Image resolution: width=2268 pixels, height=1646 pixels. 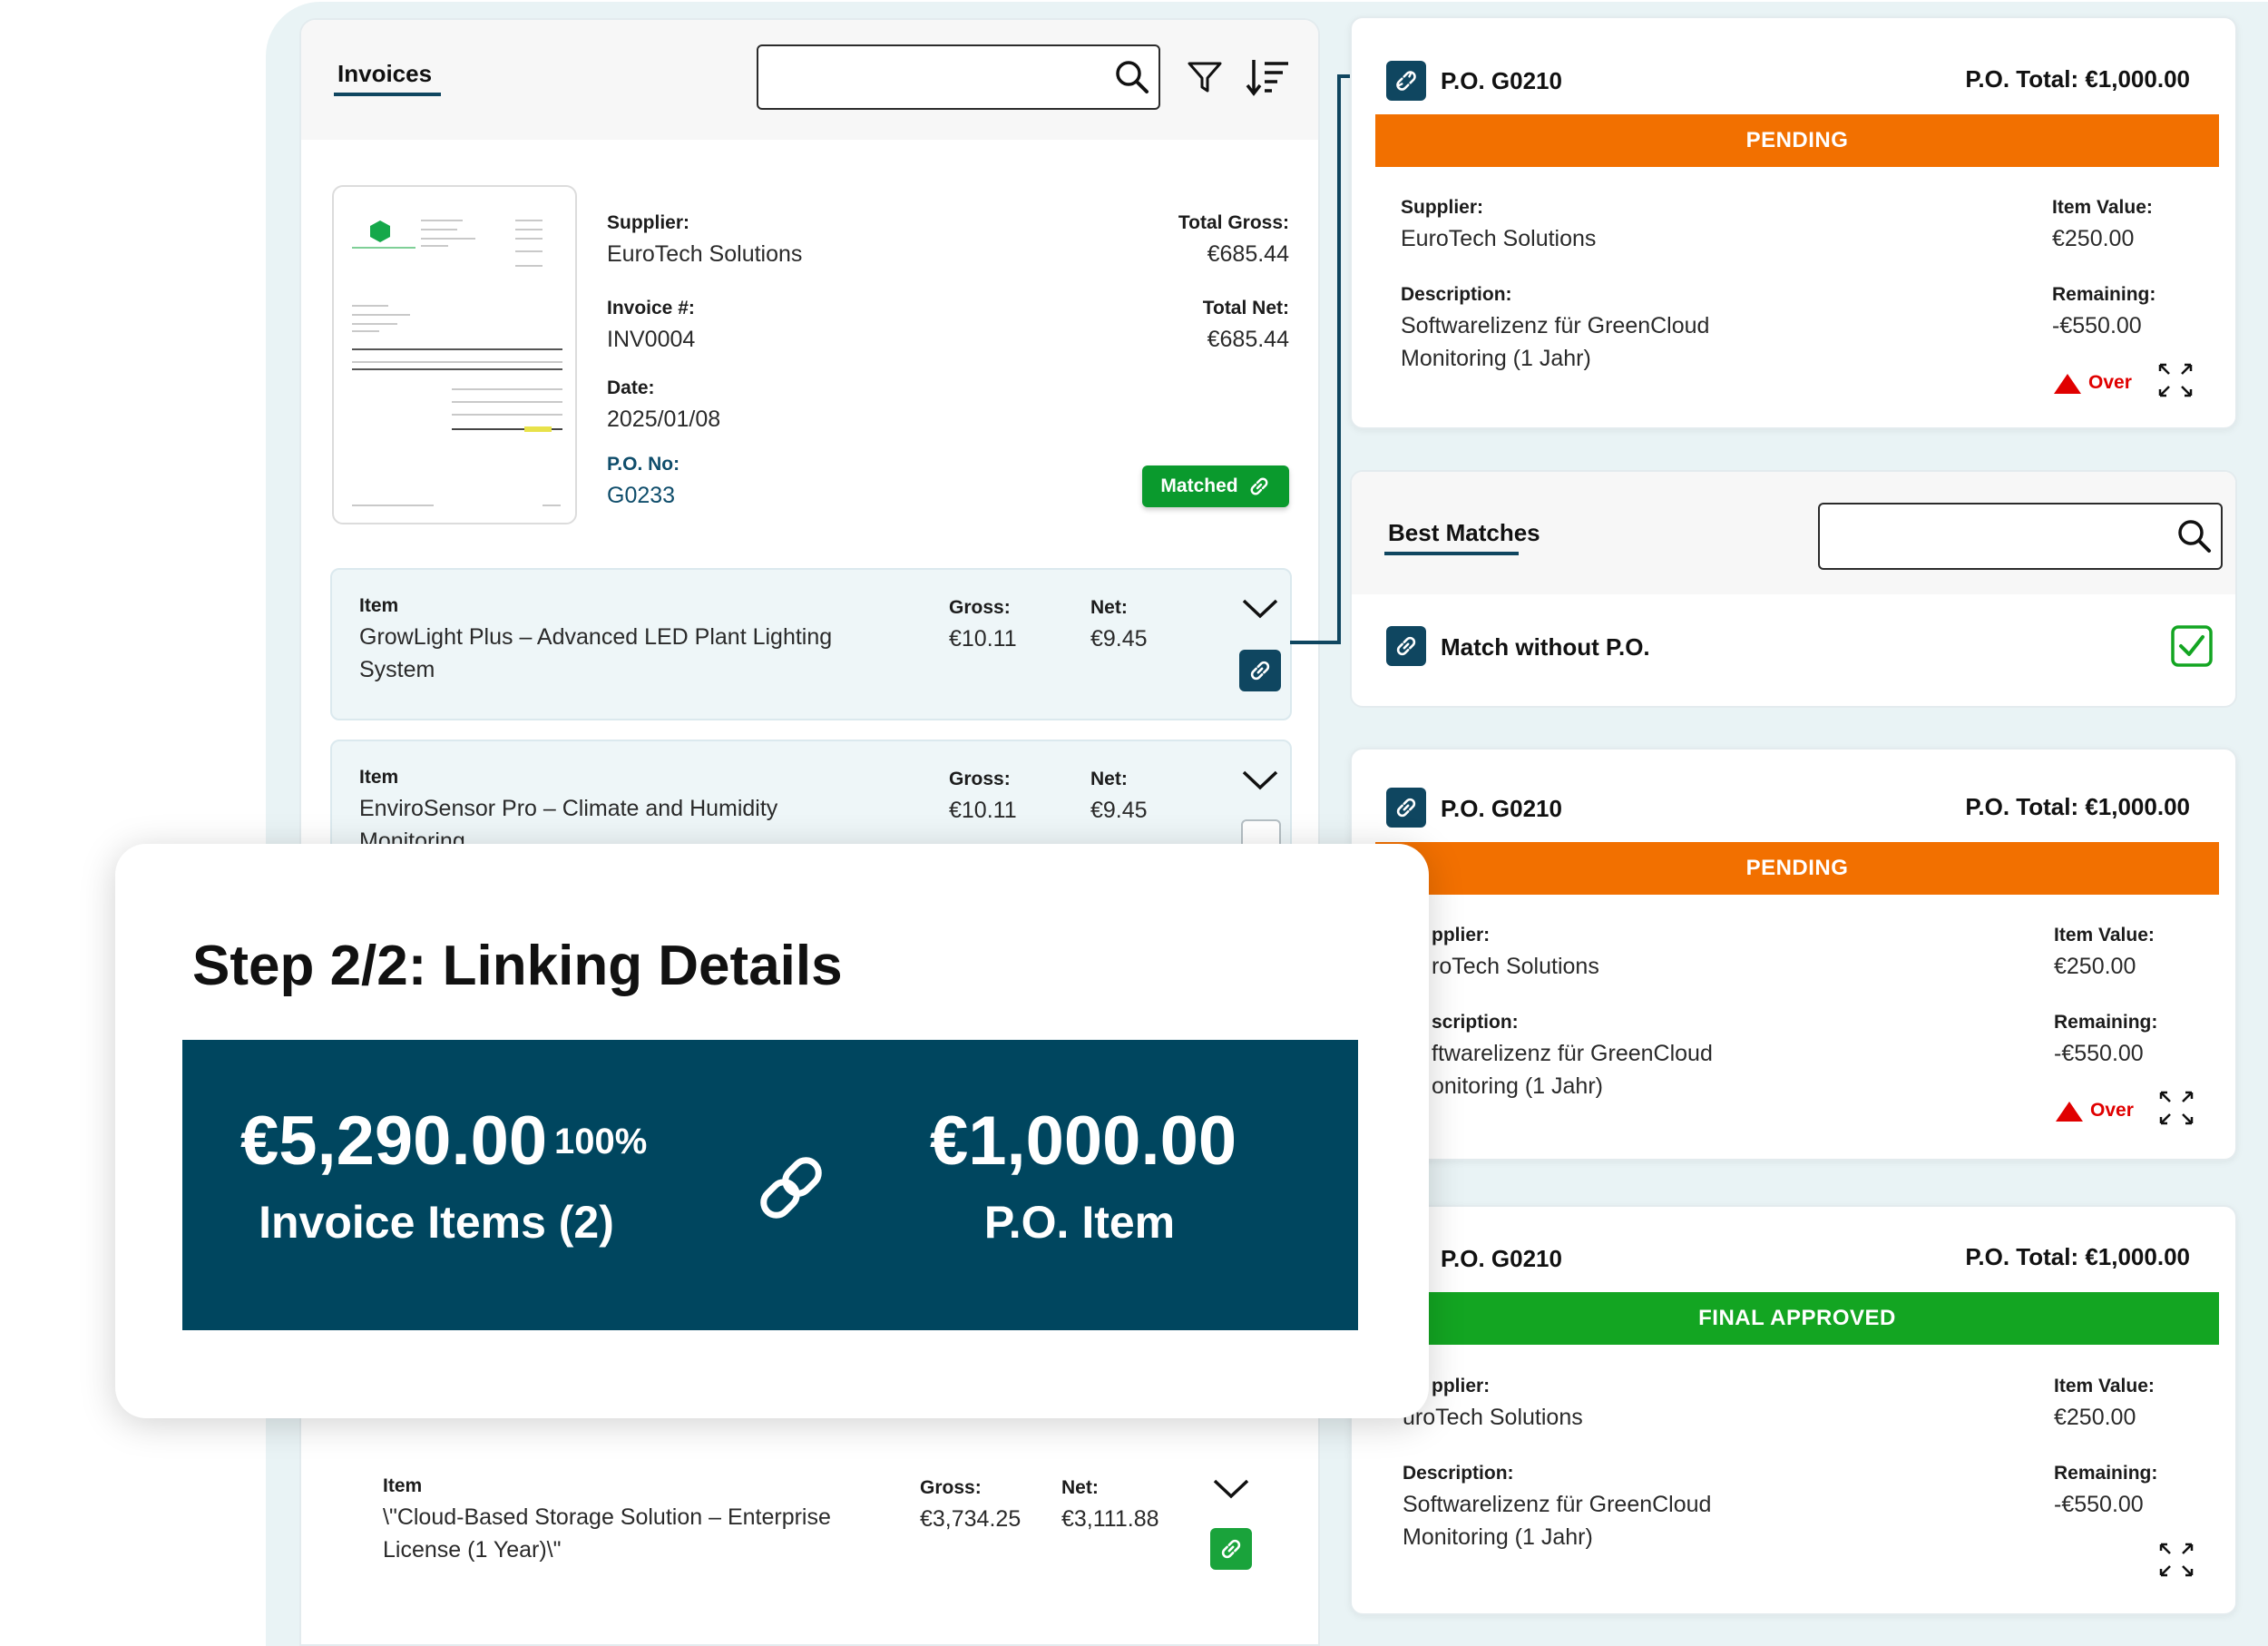 I want to click on po-description-line2: onitoring (1 Jahr), so click(x=1518, y=1086).